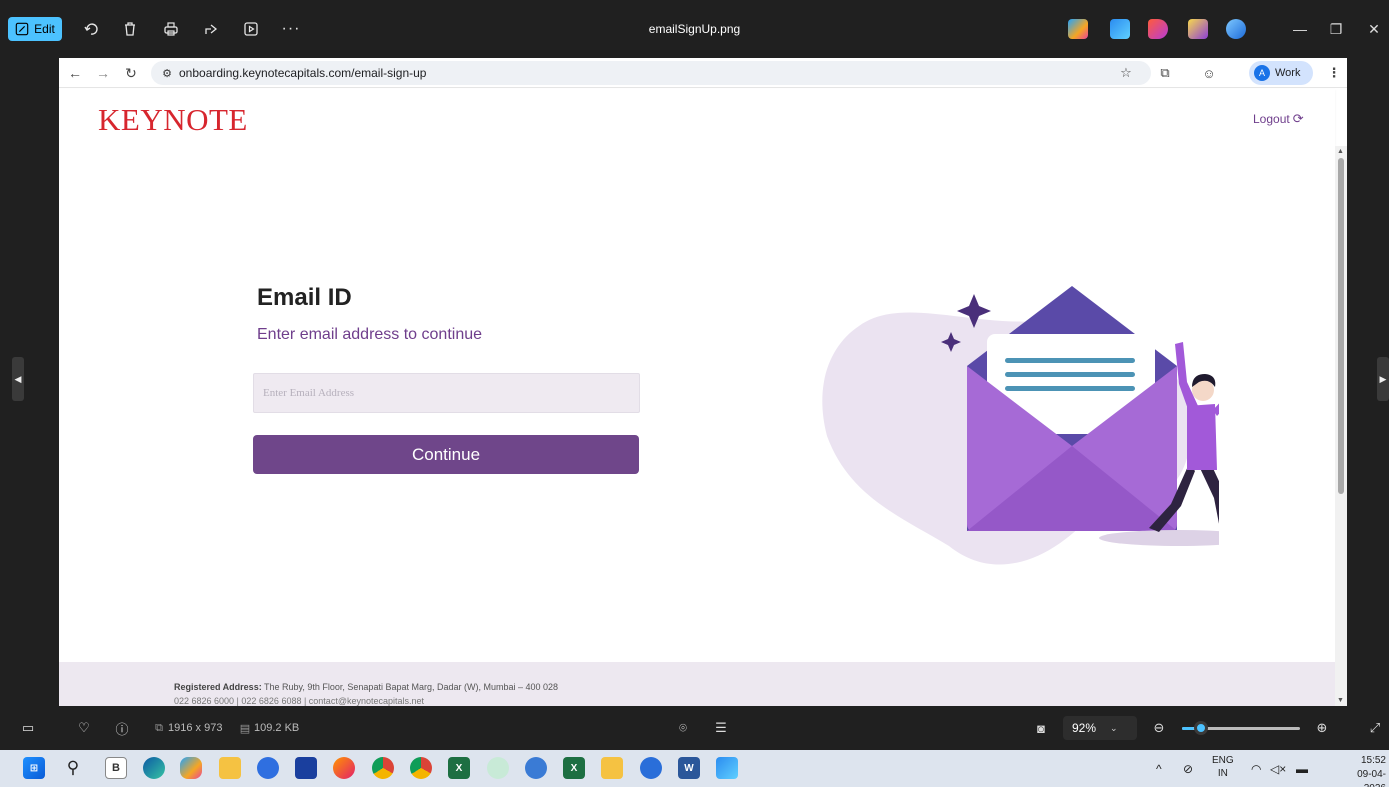 The width and height of the screenshot is (1389, 787). I want to click on email-illustration, so click(1020, 425).